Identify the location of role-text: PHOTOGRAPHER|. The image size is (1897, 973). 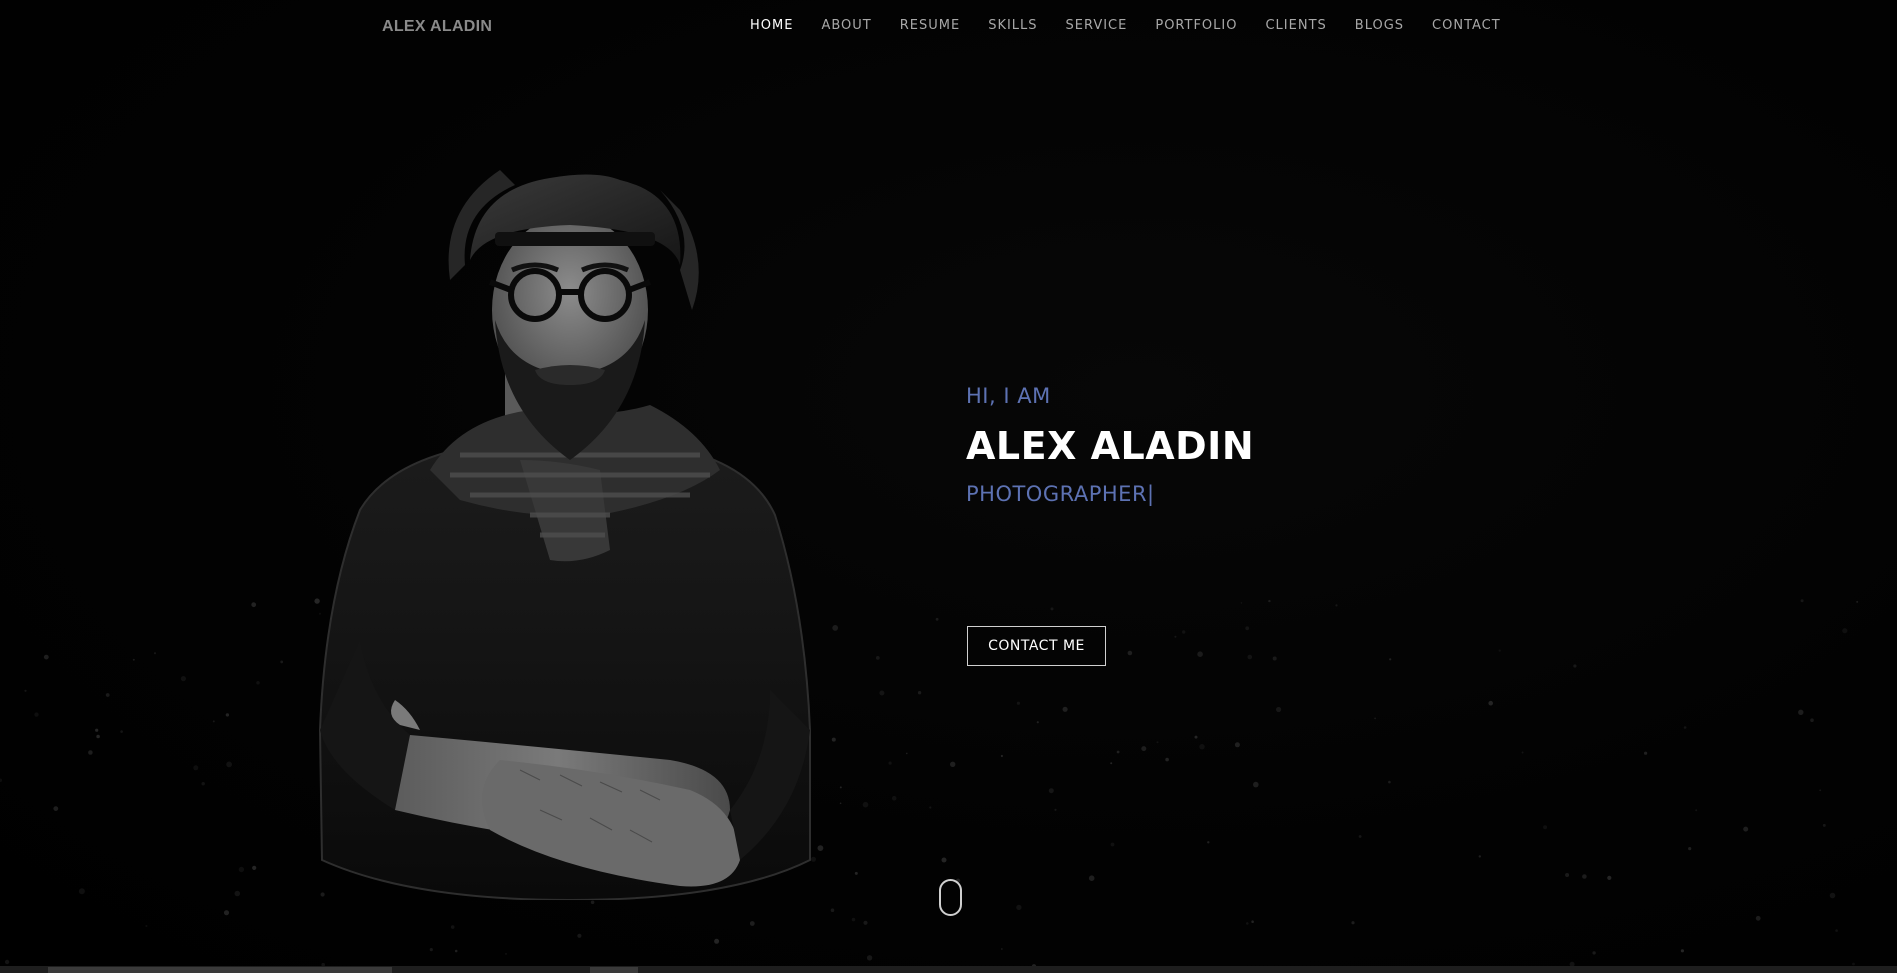
(1060, 494).